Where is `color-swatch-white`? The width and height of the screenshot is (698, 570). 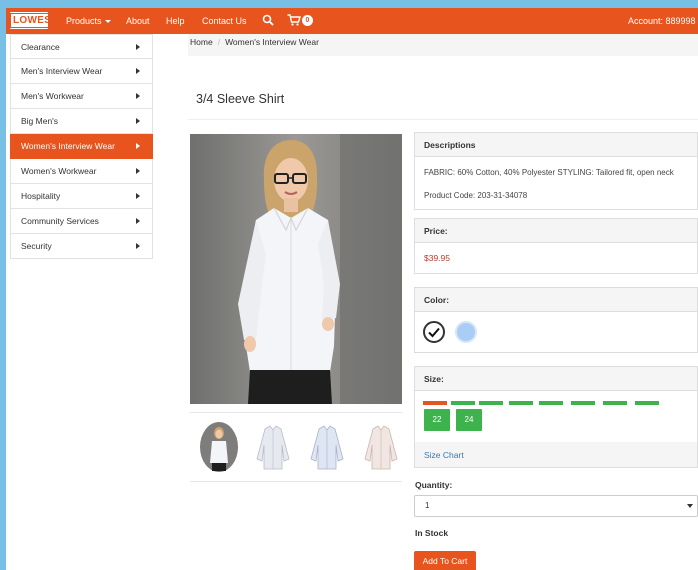
color-swatch-white is located at coordinates (434, 332).